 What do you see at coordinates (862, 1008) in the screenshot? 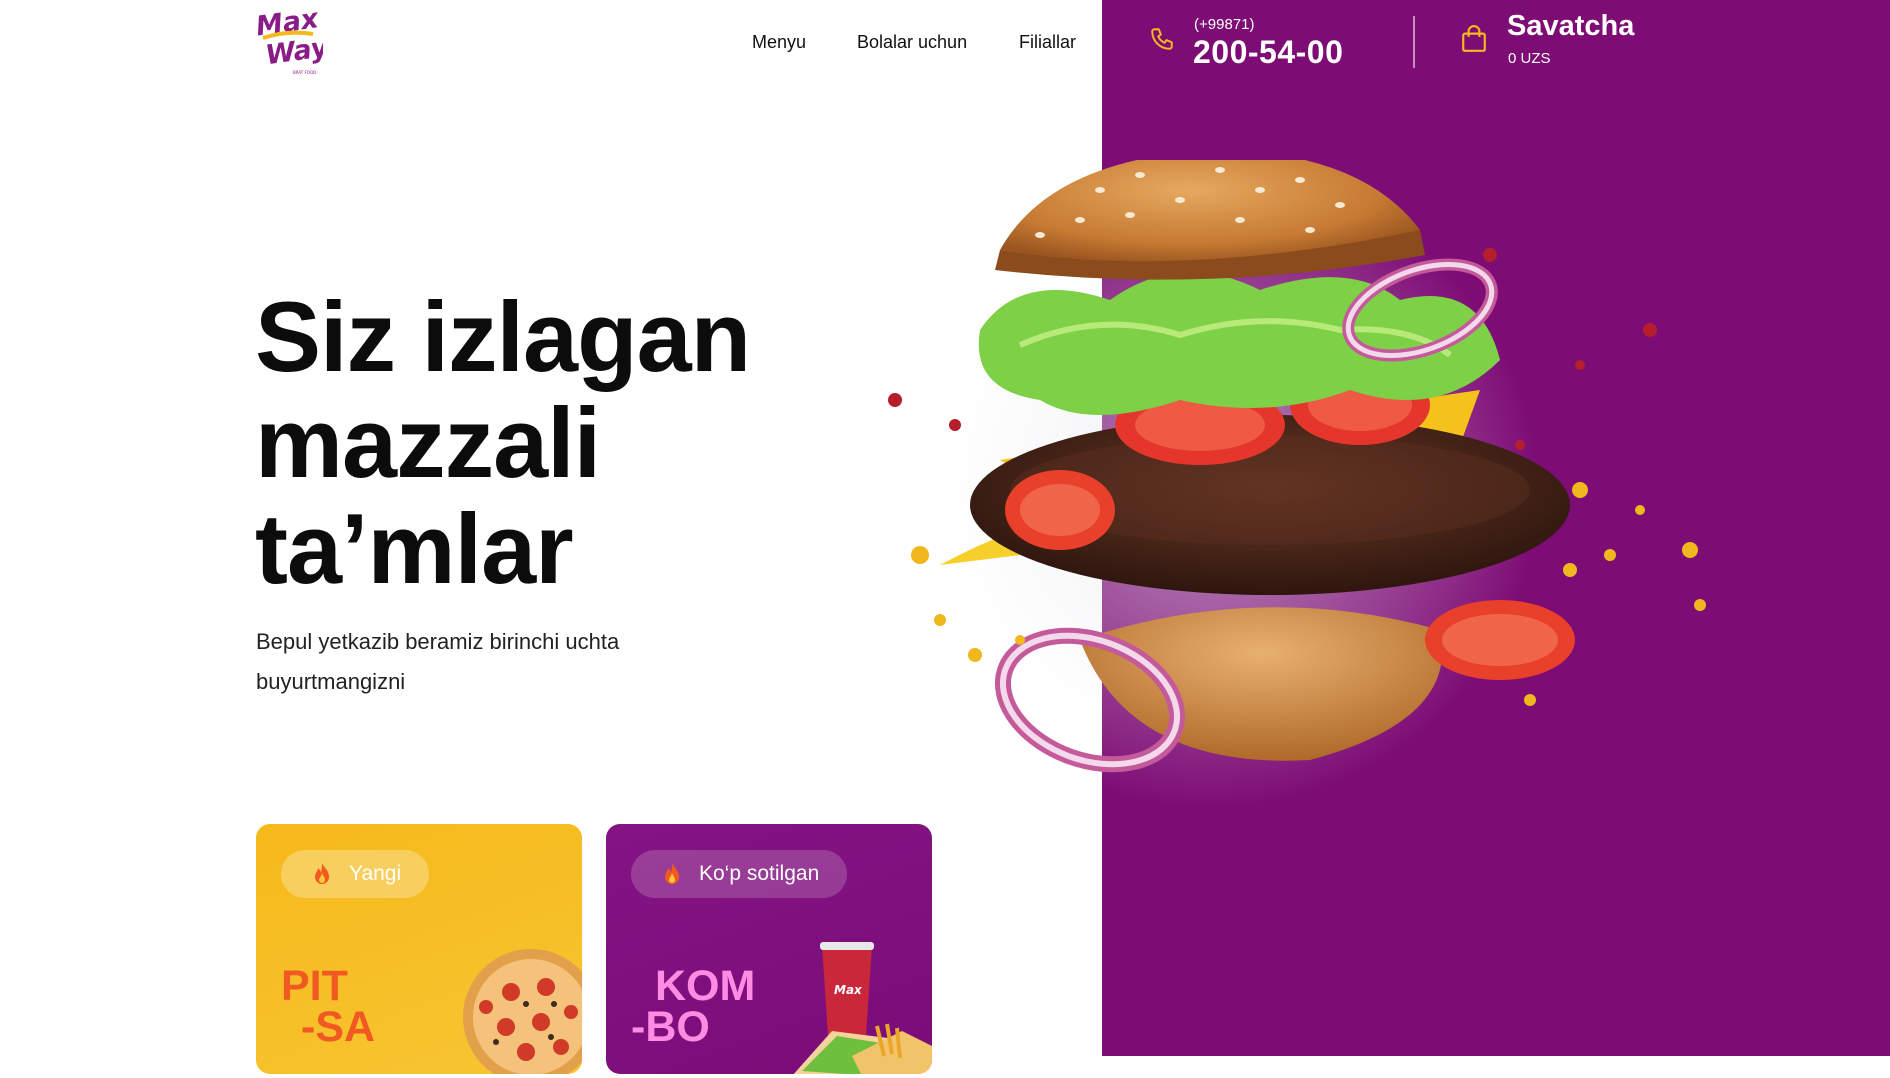
I see `combo-illustration: Max` at bounding box center [862, 1008].